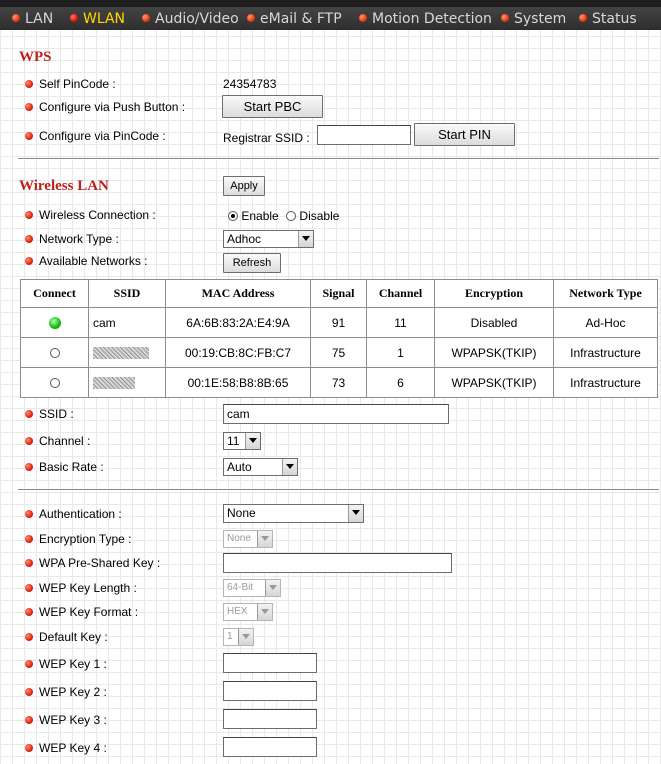 The height and width of the screenshot is (764, 661). I want to click on disable-radio, so click(291, 216).